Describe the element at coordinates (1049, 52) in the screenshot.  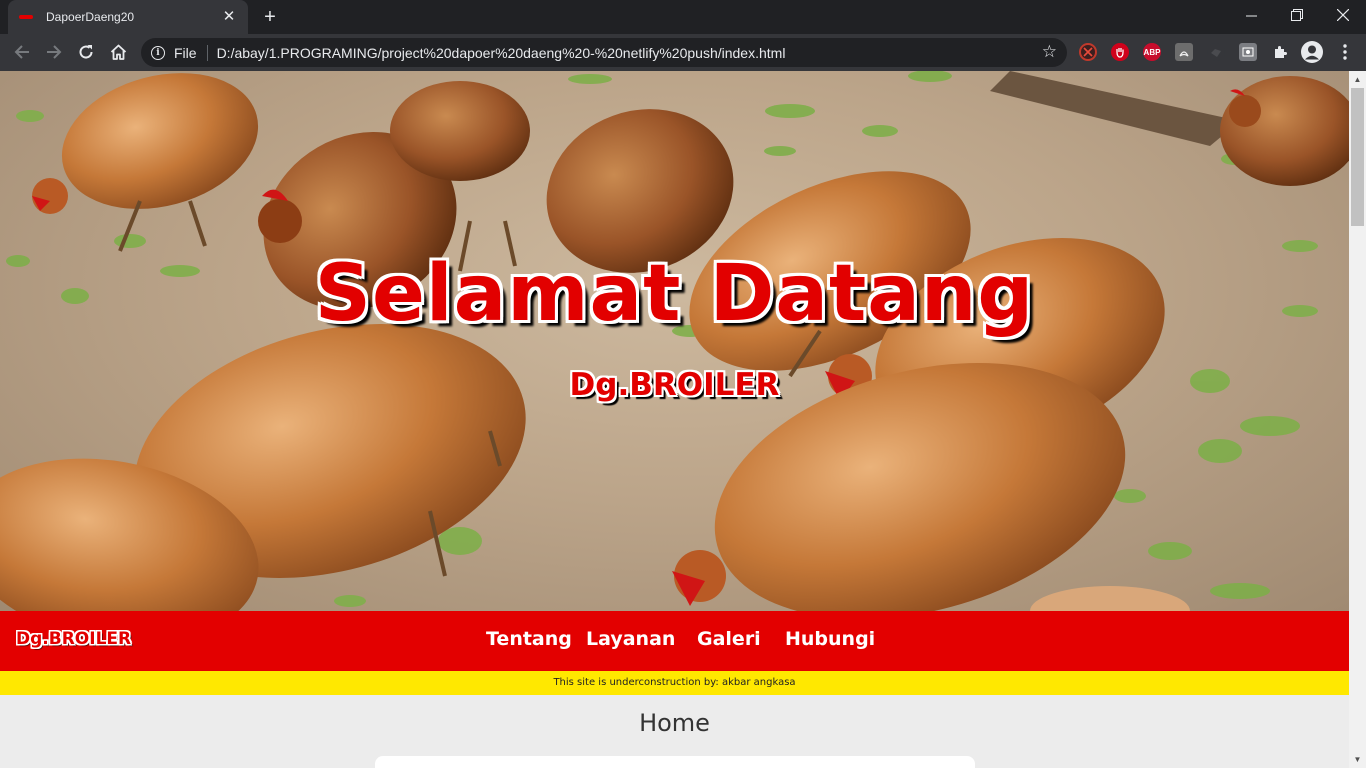
I see `bookmark-star-icon: ☆` at that location.